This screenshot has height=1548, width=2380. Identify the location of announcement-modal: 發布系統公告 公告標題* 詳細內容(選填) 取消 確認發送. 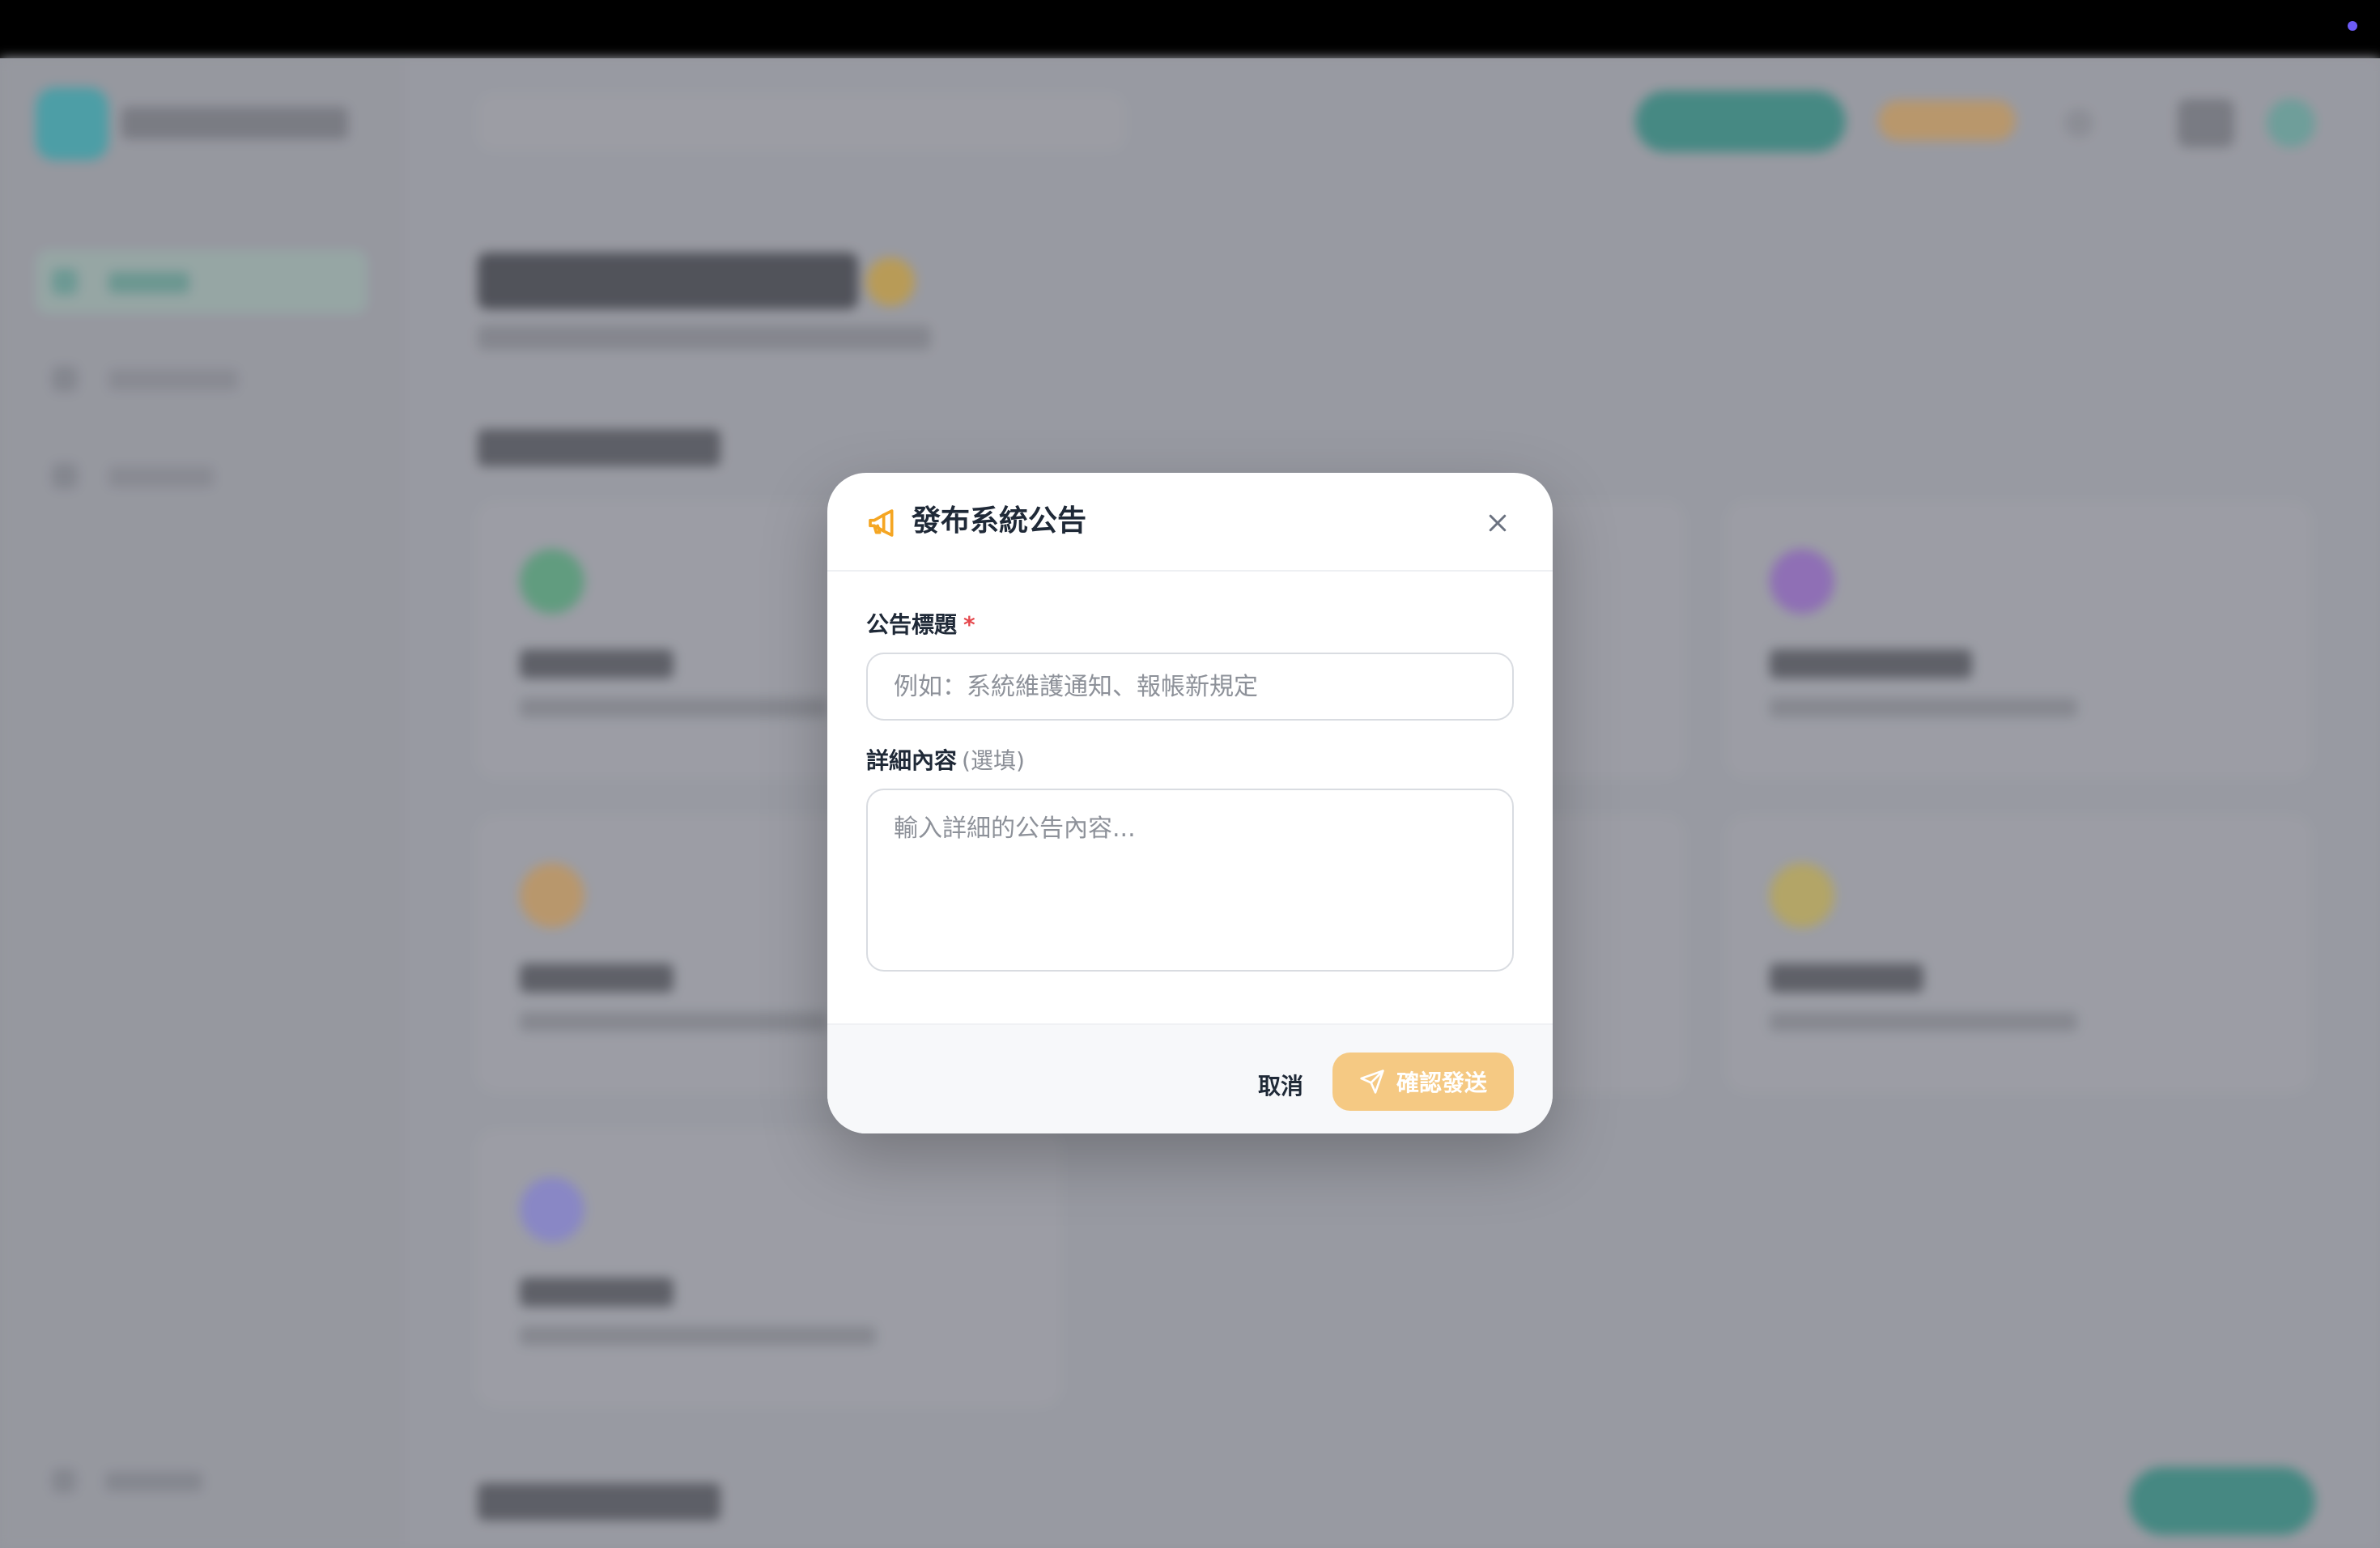
(1190, 803).